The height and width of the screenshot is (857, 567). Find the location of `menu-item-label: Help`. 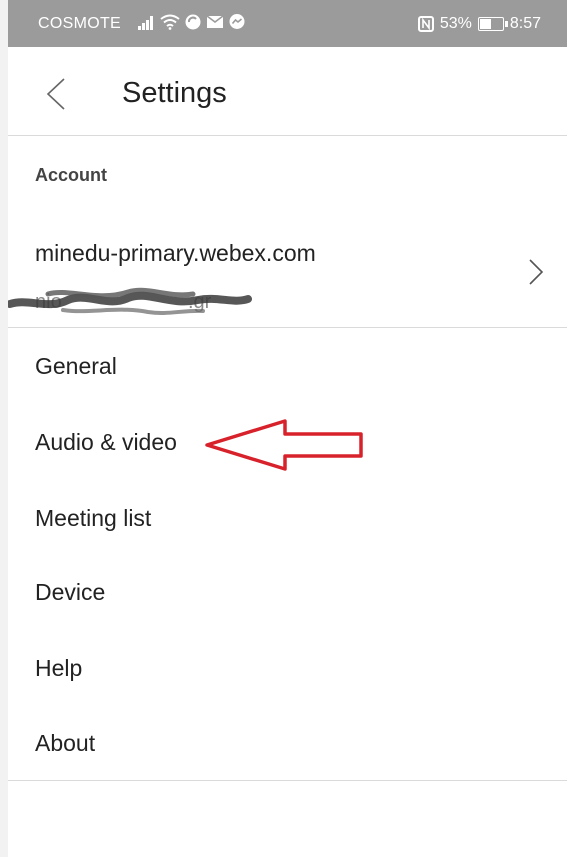

menu-item-label: Help is located at coordinates (59, 668).